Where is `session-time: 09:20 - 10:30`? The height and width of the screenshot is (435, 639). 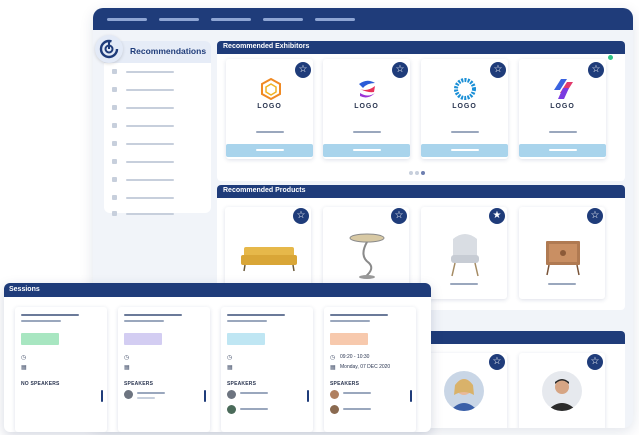
session-time: 09:20 - 10:30 is located at coordinates (355, 357).